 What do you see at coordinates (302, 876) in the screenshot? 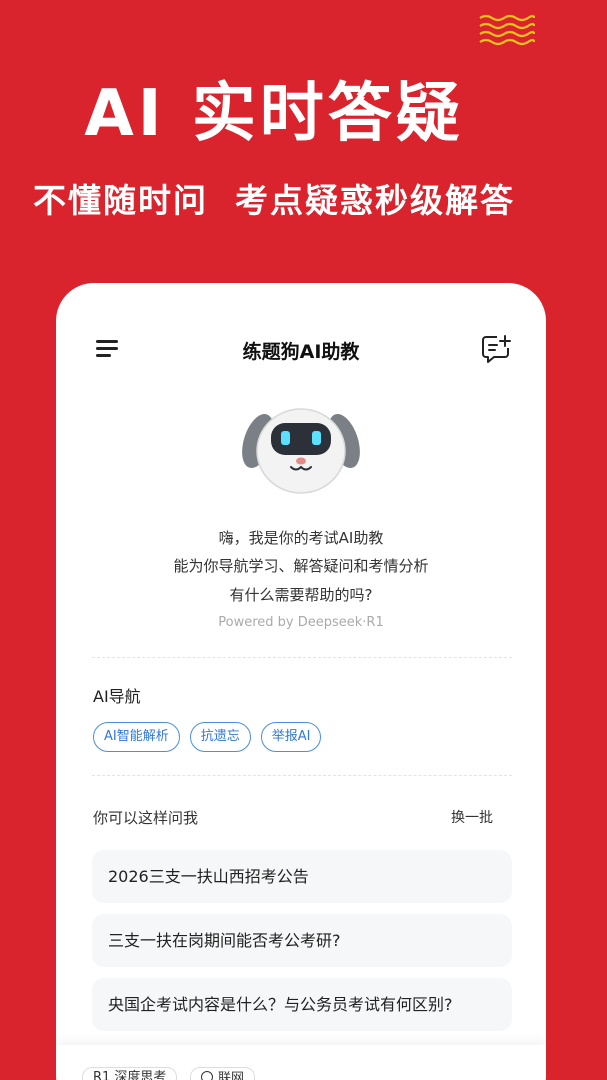
I see `suggestion-item: 2026三支一扶山西招考公告` at bounding box center [302, 876].